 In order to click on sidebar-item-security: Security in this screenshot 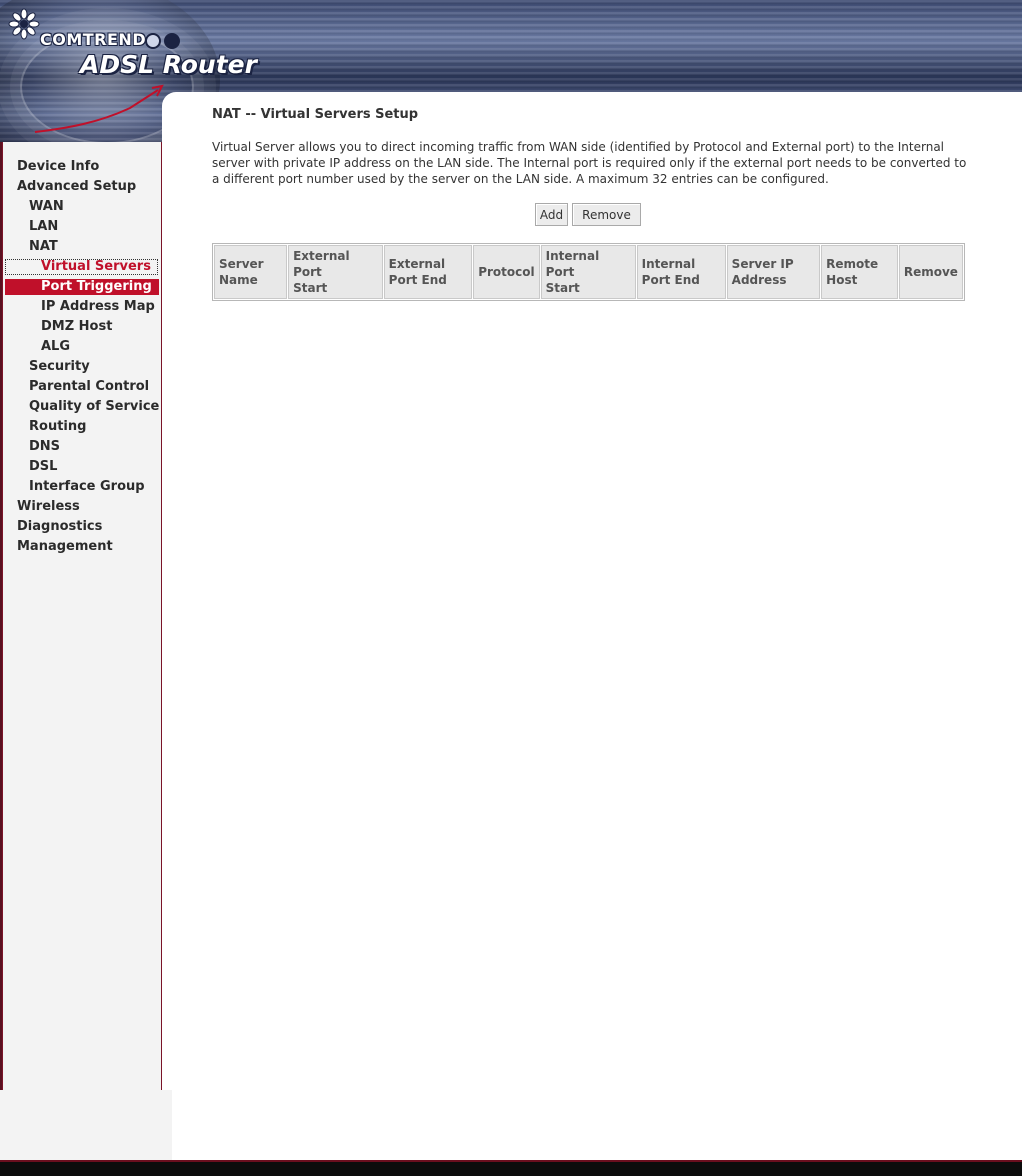, I will do `click(59, 367)`.